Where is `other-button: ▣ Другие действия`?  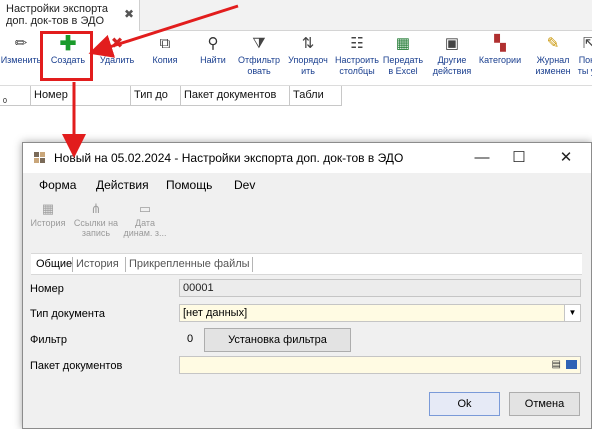 other-button: ▣ Другие действия is located at coordinates (452, 57).